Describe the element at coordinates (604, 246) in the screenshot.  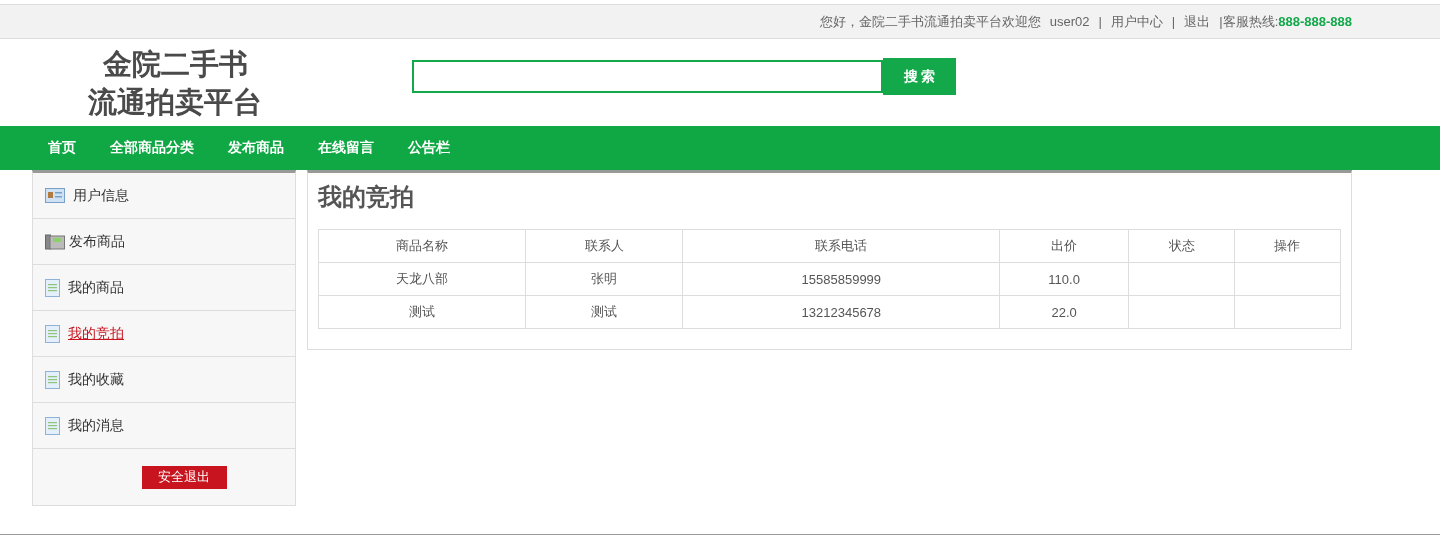
I see `column-header: 联系人` at that location.